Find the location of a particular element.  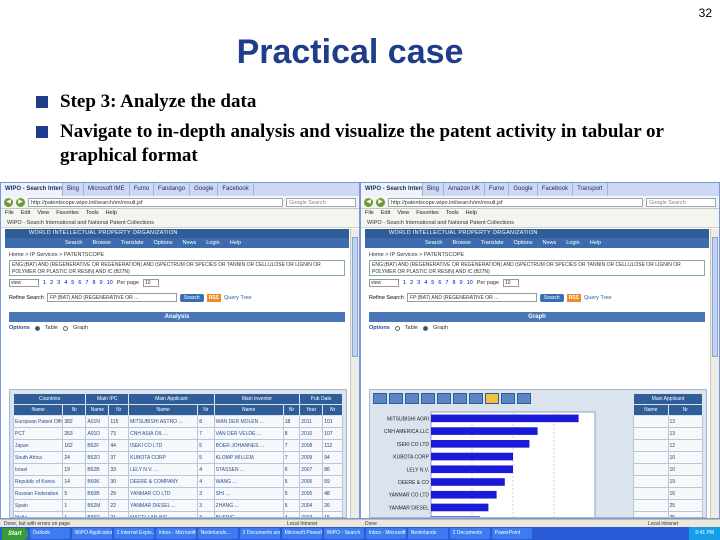

menu-view: View is located at coordinates (43, 213).